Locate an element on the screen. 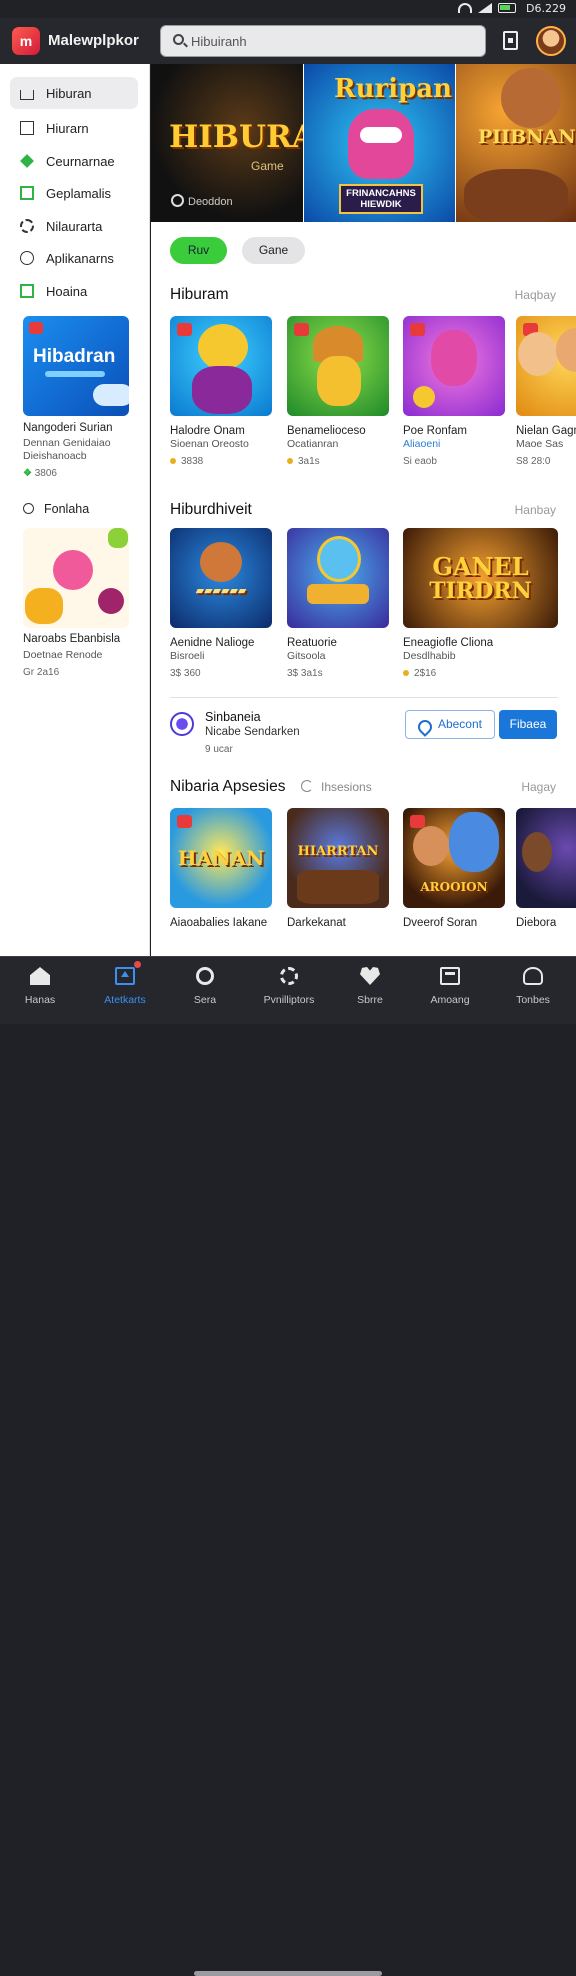 This screenshot has height=1976, width=576. game-subtitle: Desdlhabib is located at coordinates (429, 656).